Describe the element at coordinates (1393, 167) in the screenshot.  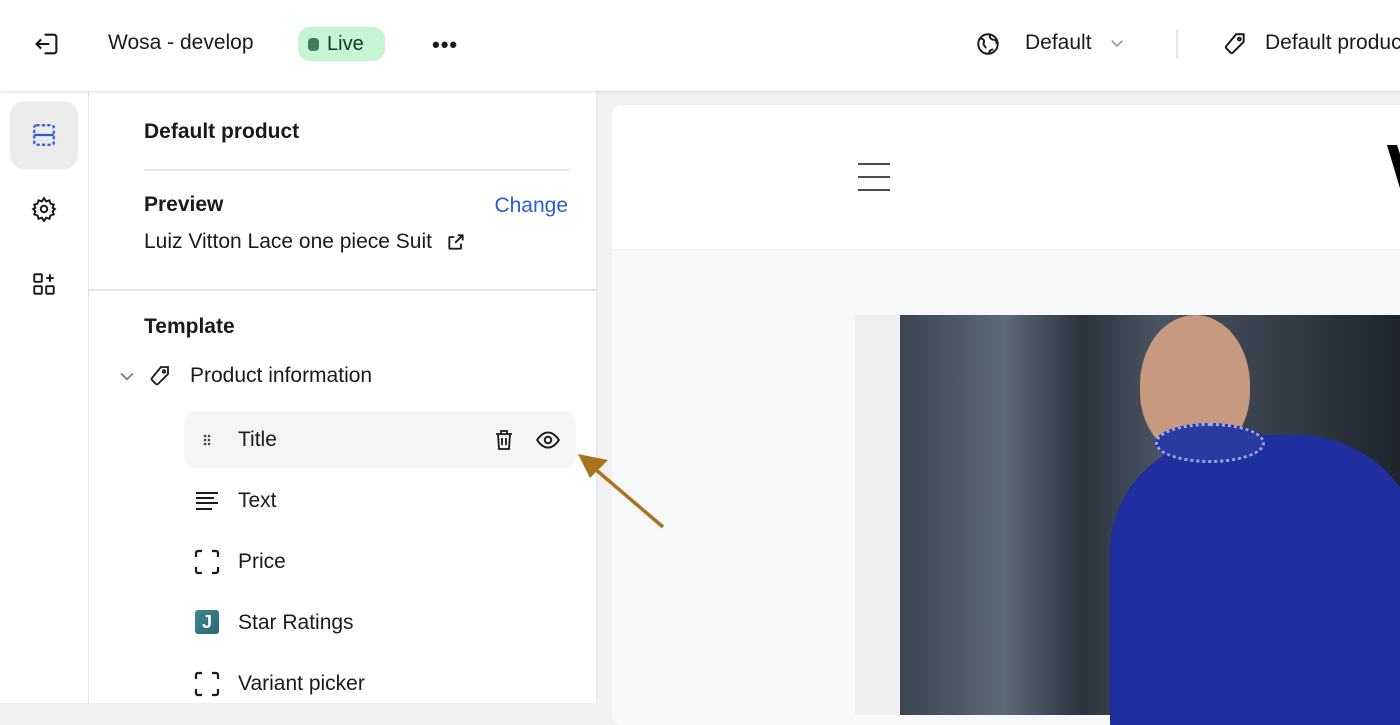
I see `store-logo` at that location.